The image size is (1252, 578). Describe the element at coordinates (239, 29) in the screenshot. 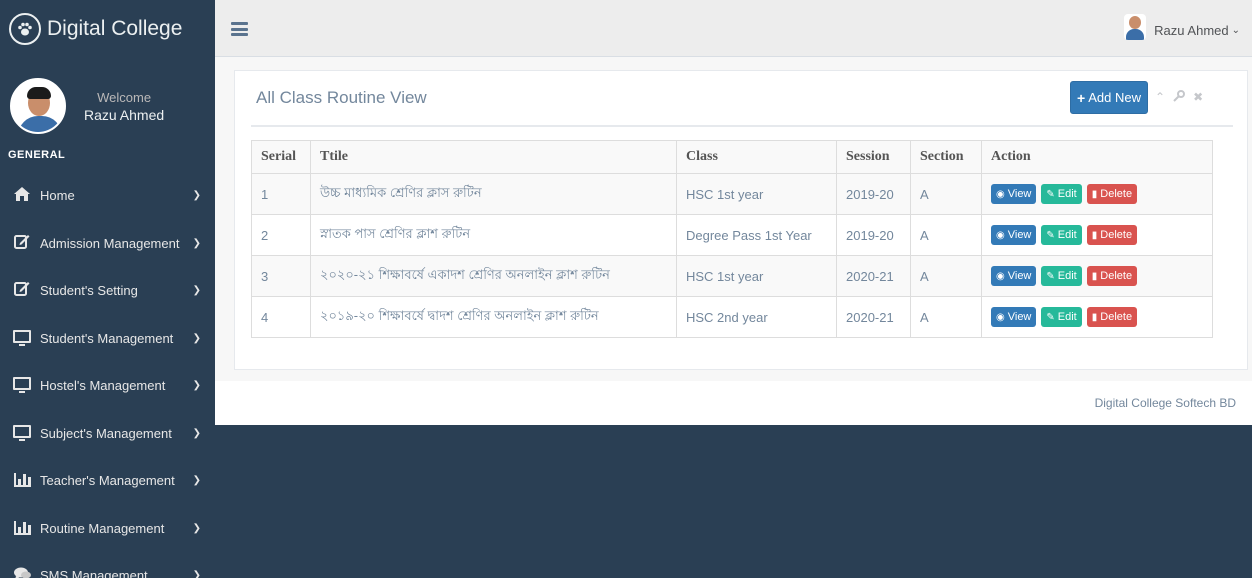

I see `menu-toggle-icon` at that location.